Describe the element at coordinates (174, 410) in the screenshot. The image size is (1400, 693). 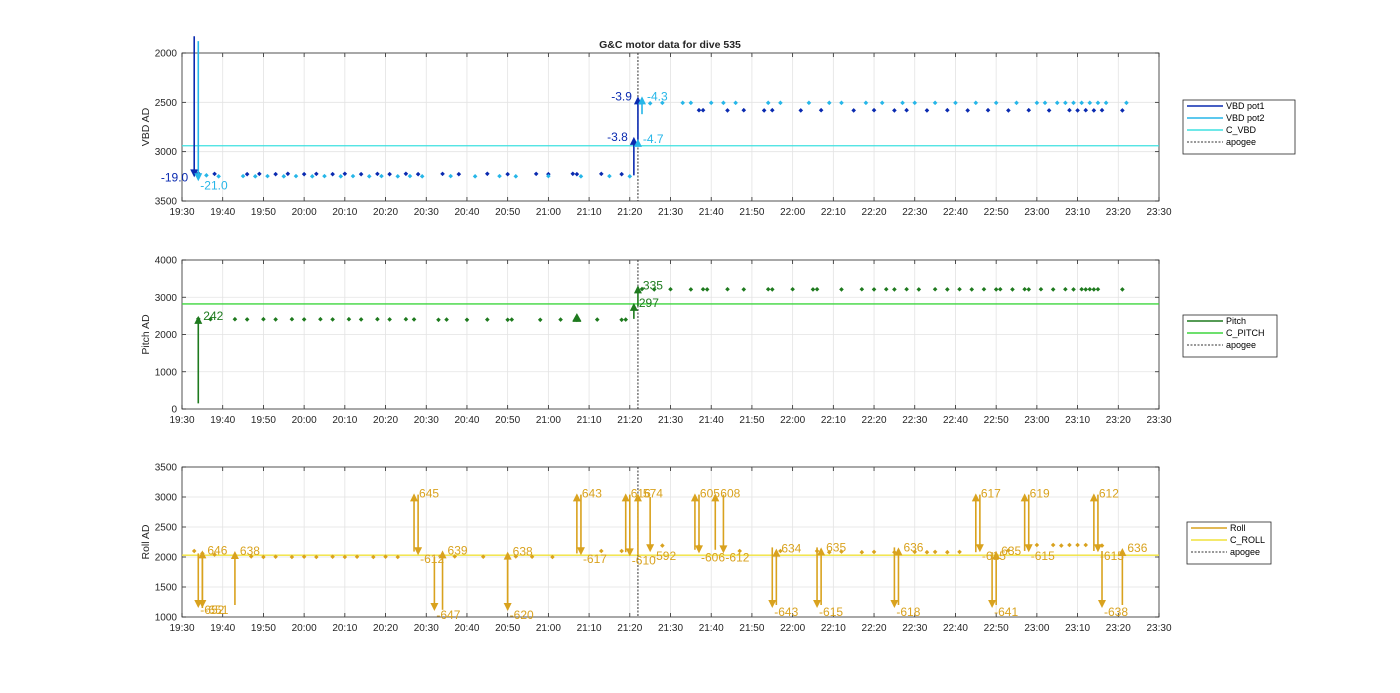
I see `y-tick-label: 0` at that location.